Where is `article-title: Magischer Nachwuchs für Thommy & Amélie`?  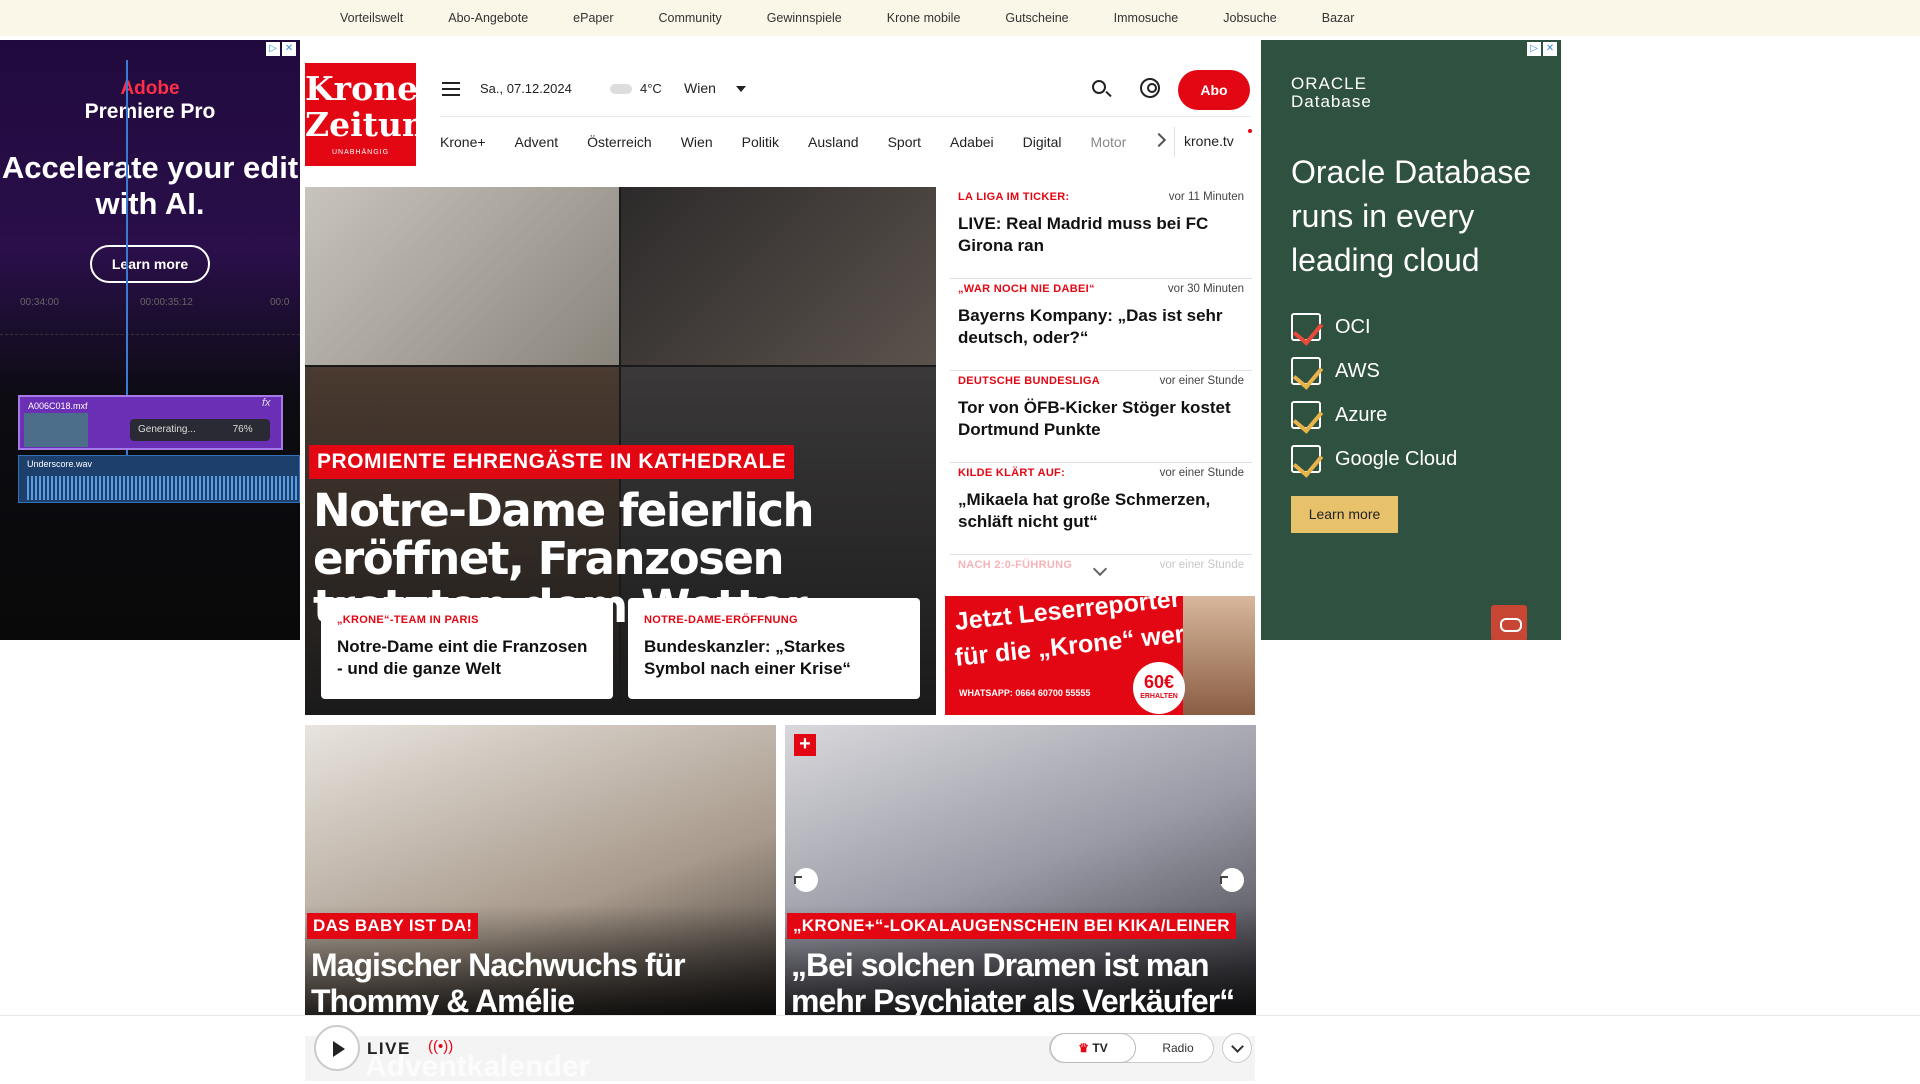
article-title: Magischer Nachwuchs für Thommy & Amélie is located at coordinates (541, 981).